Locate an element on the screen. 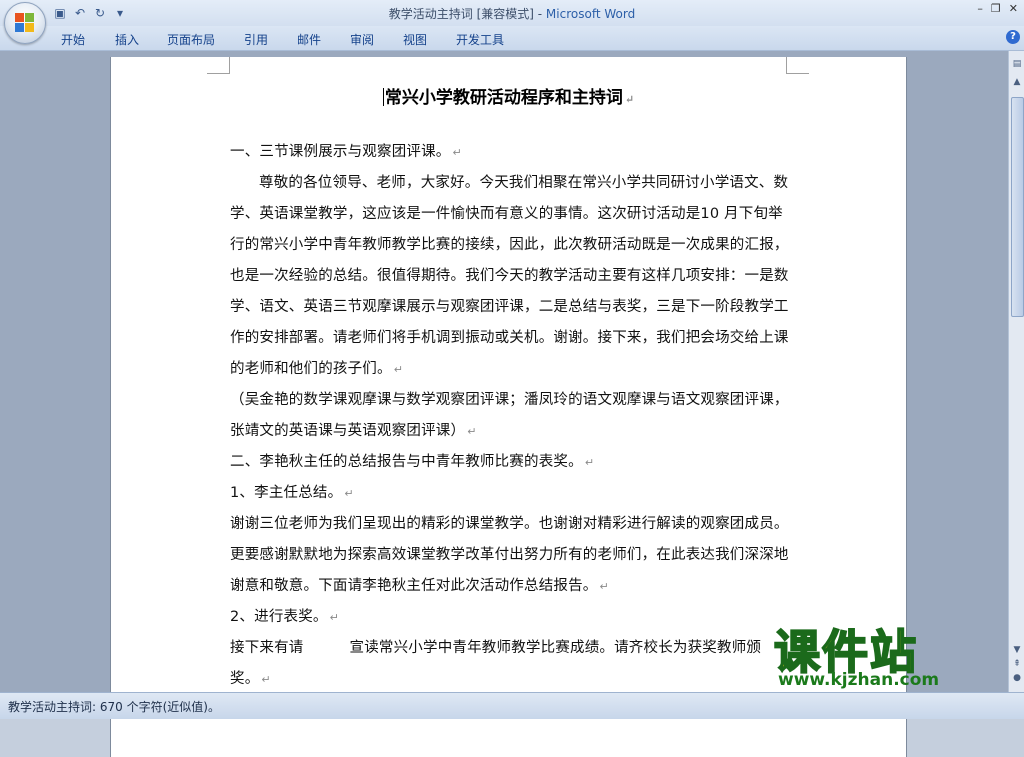 The height and width of the screenshot is (757, 1024). previous-page-icon: ⇞ is located at coordinates (1017, 664).